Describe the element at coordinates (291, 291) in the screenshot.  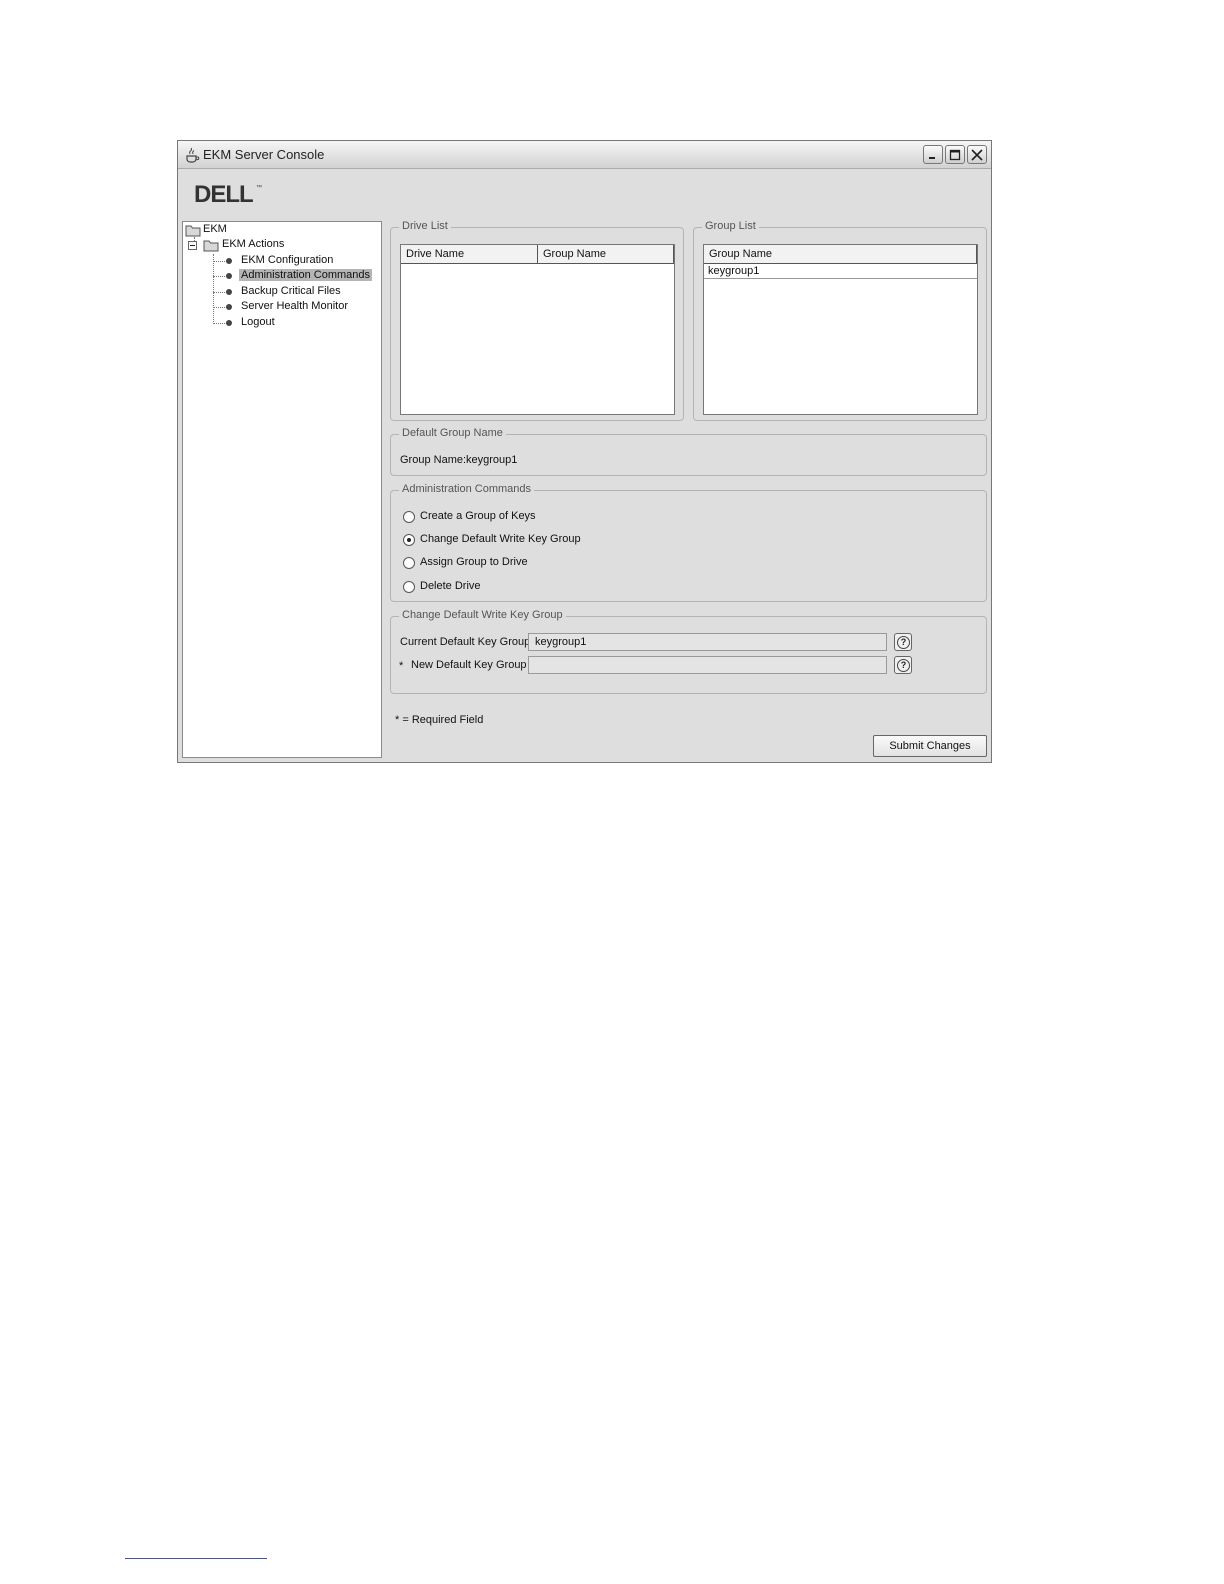
I see `tree-item-backup-critical-files: Backup Critical Files` at that location.